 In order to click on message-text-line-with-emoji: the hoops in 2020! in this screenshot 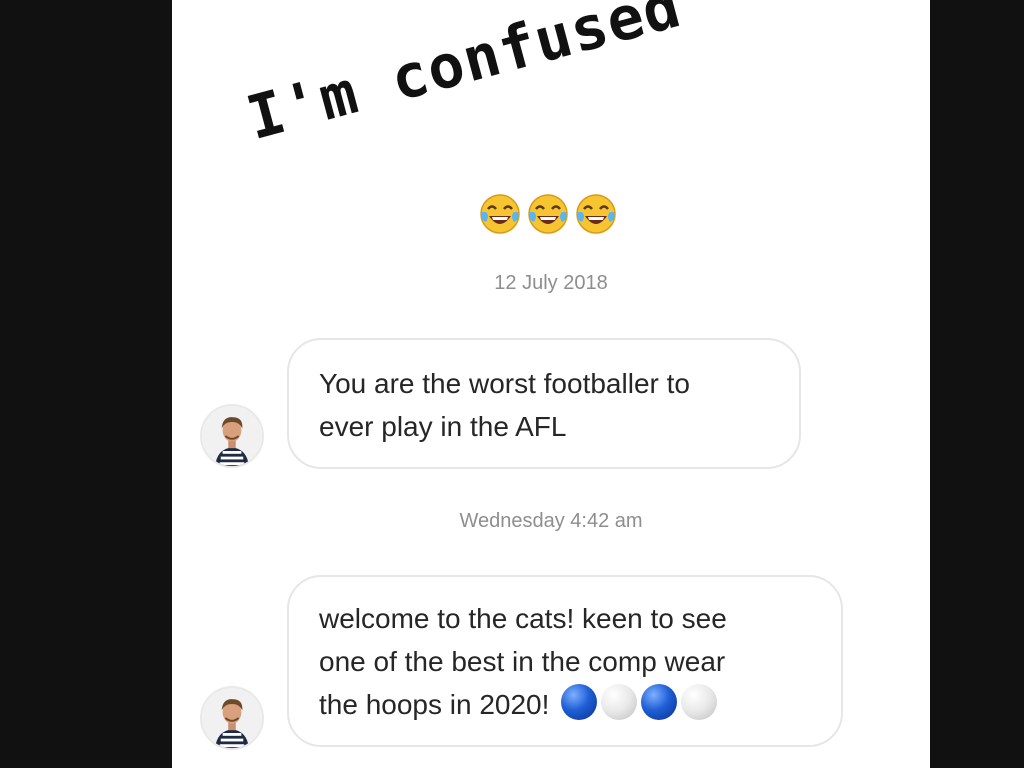, I will do `click(565, 704)`.